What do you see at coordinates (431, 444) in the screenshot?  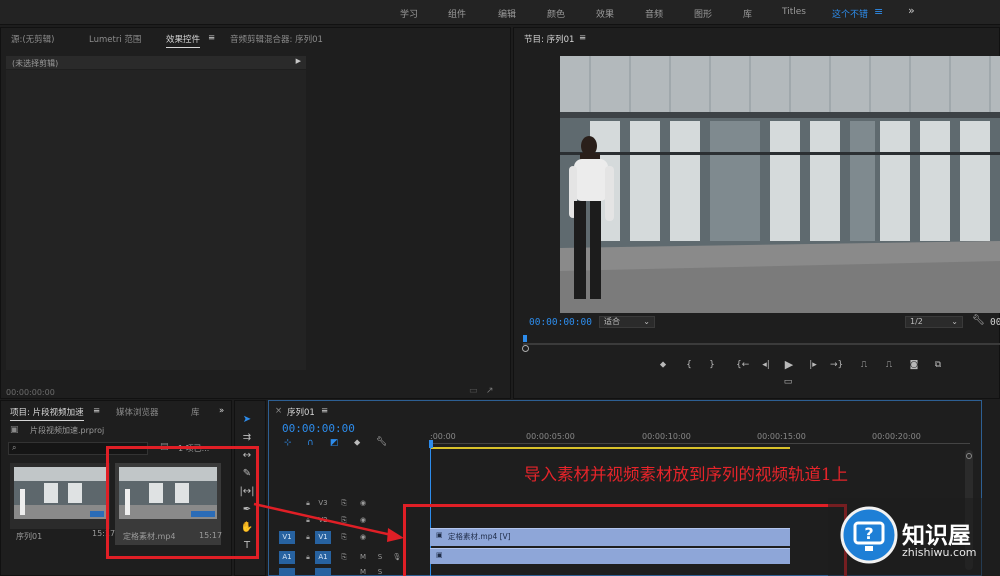 I see `timeline-playhead` at bounding box center [431, 444].